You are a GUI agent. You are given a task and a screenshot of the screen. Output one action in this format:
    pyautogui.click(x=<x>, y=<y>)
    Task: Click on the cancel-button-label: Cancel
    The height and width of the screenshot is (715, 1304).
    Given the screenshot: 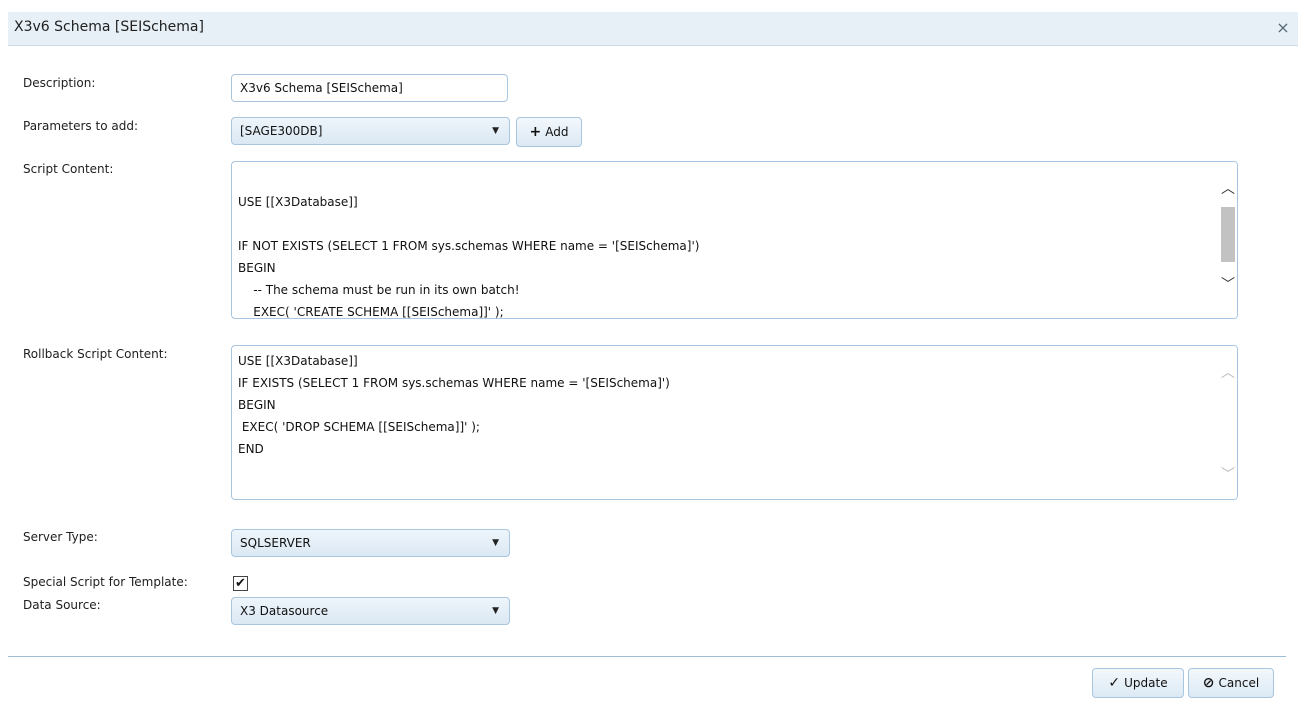 What is the action you would take?
    pyautogui.click(x=1239, y=683)
    